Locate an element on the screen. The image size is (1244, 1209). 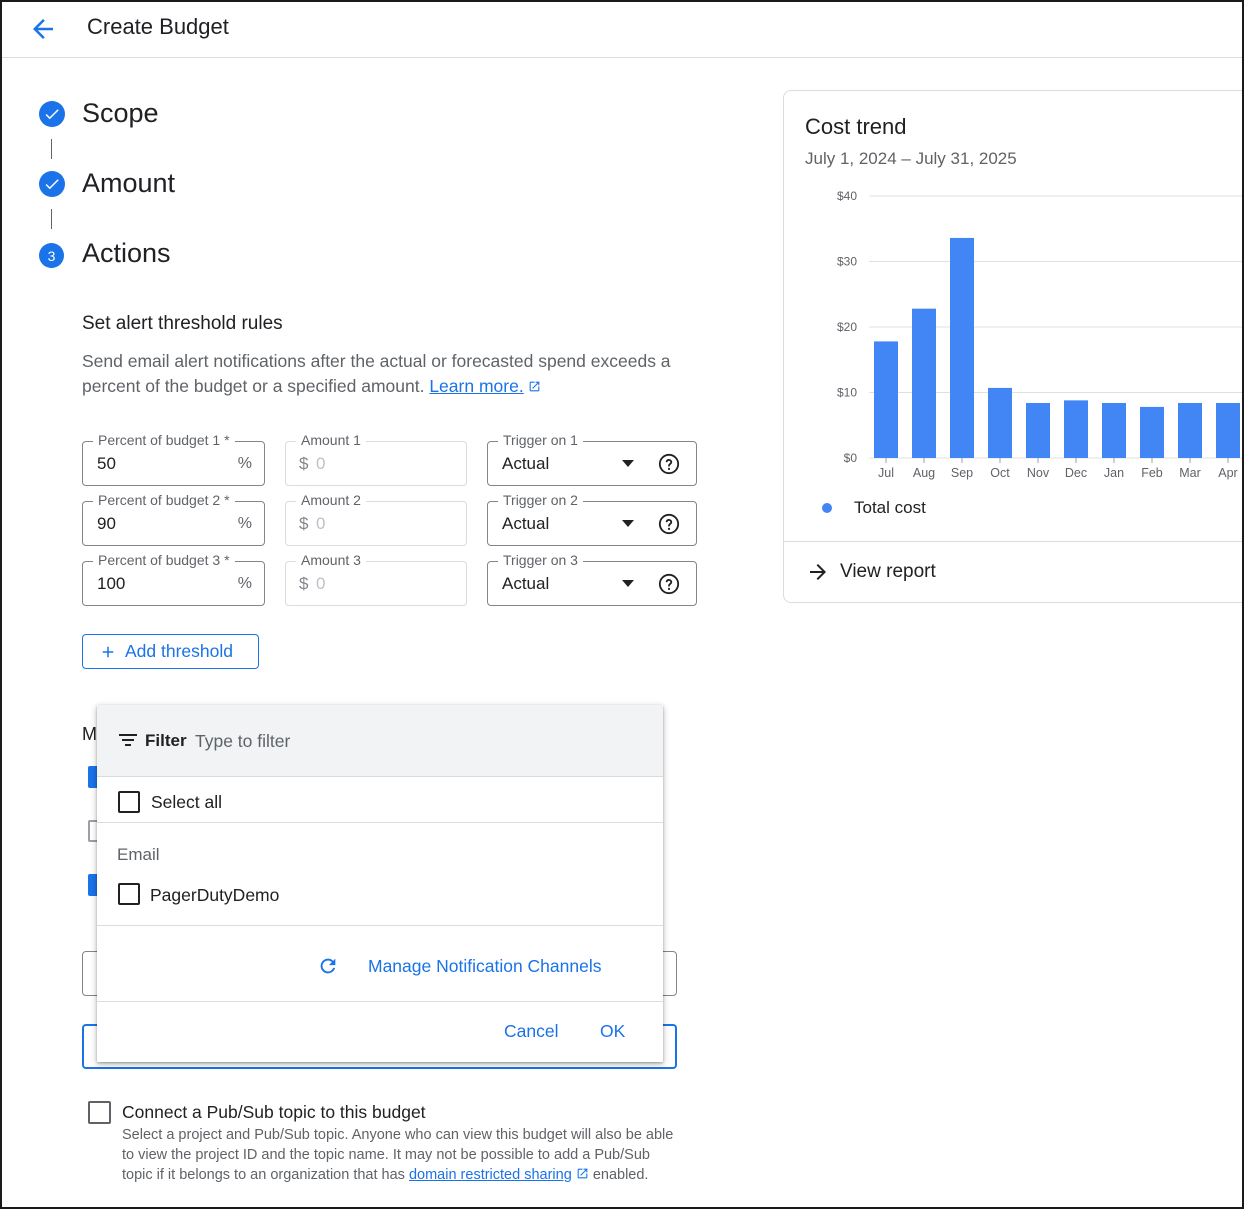
bar-apr is located at coordinates (1228, 430).